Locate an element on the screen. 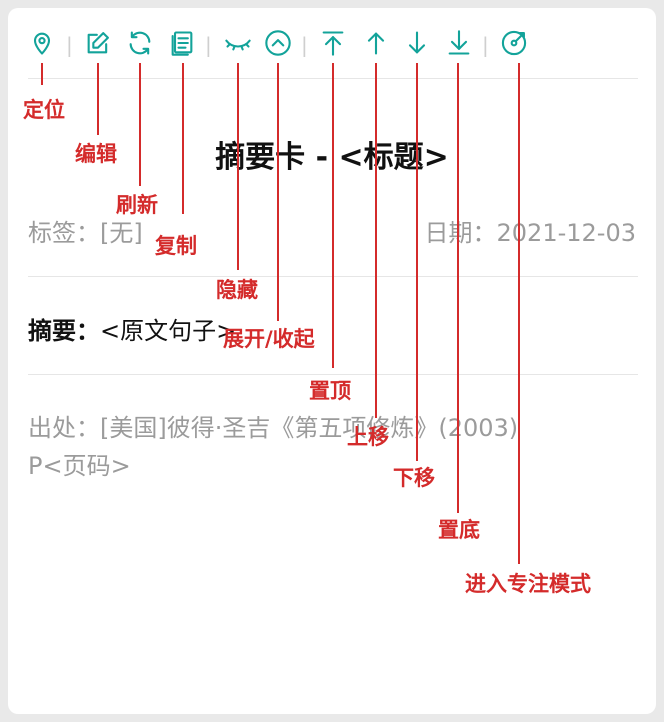 The height and width of the screenshot is (722, 664). summary-label: 摘要： is located at coordinates (64, 331).